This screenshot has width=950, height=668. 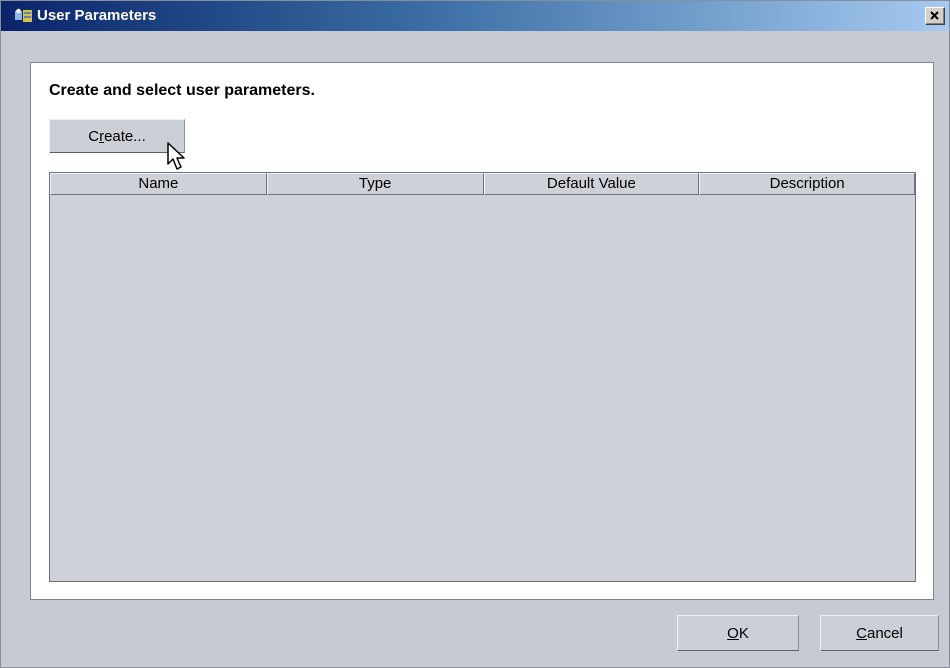 What do you see at coordinates (97, 15) in the screenshot?
I see `window-title: User Parameters` at bounding box center [97, 15].